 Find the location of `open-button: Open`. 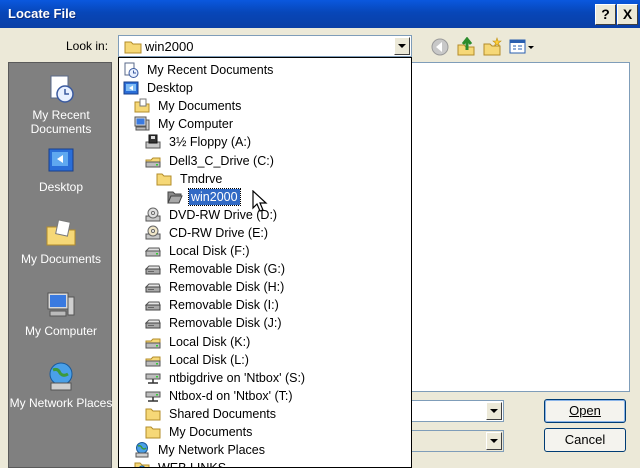

open-button: Open is located at coordinates (585, 411).